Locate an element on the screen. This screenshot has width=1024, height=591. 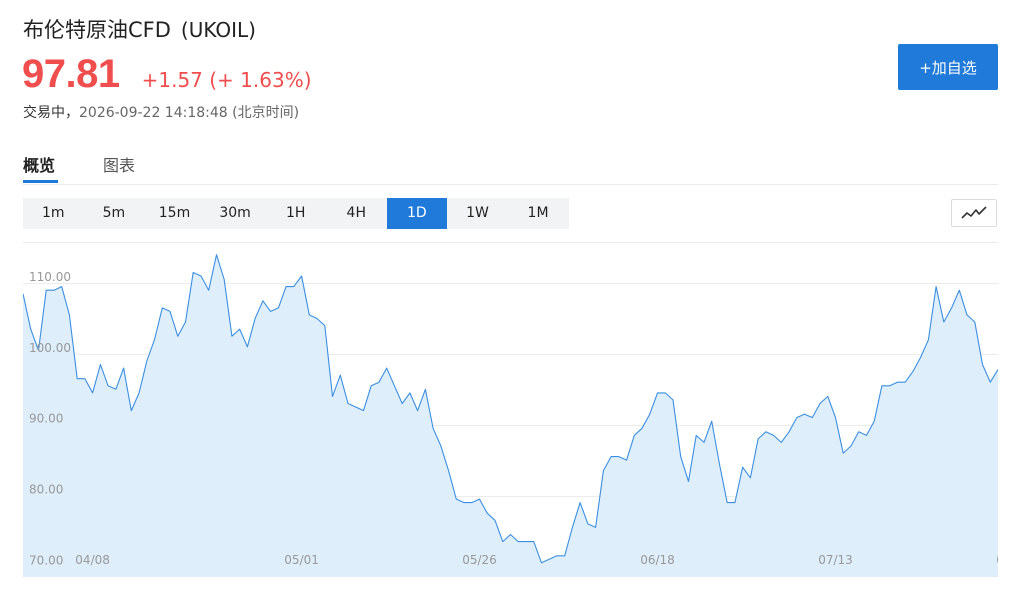
x-tick-label: 05/26 is located at coordinates (479, 560).